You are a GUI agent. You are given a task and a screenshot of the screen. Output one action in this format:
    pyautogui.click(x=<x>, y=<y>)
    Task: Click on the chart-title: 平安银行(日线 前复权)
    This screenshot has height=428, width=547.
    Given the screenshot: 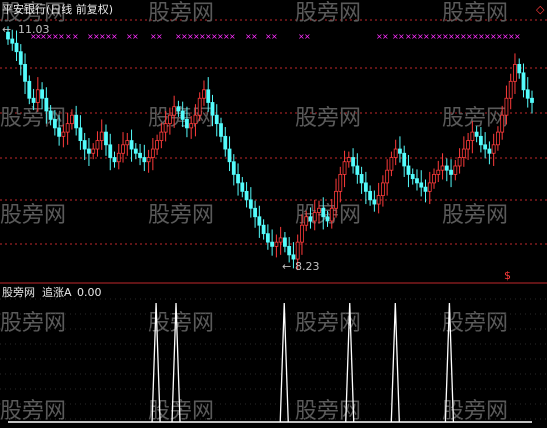 What is the action you would take?
    pyautogui.click(x=57, y=9)
    